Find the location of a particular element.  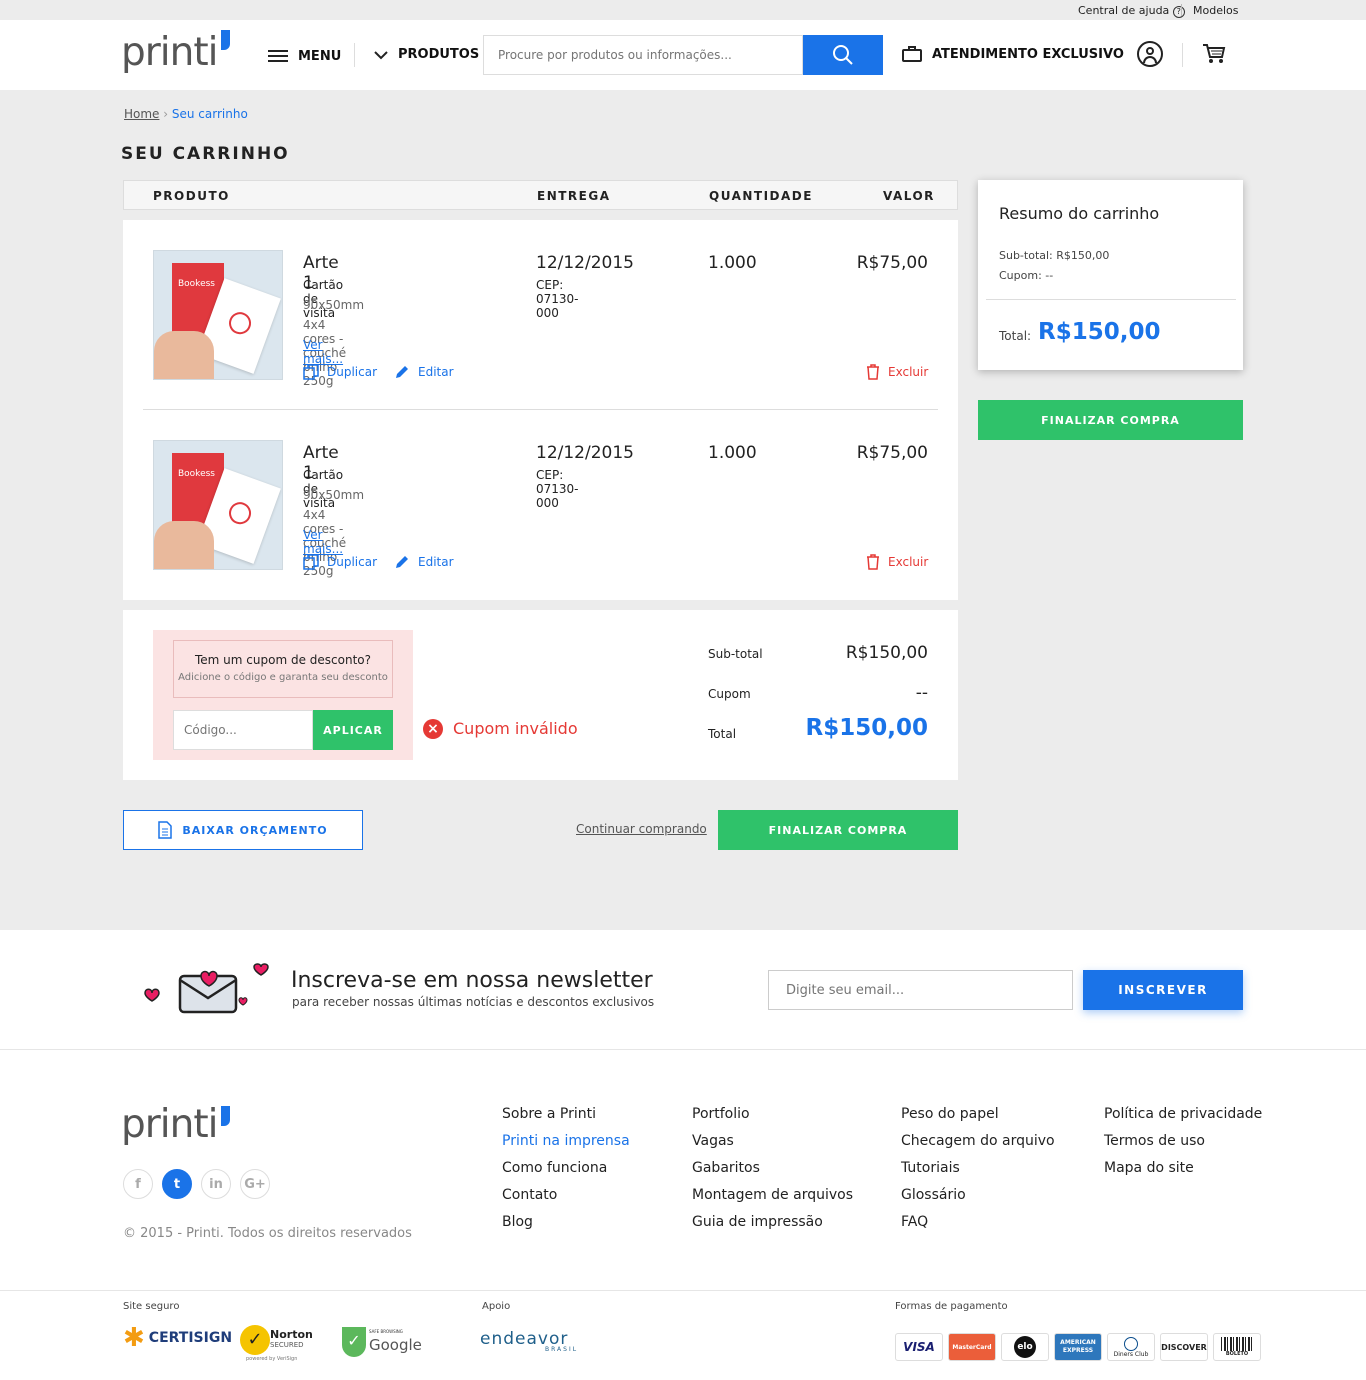

footer-link-privacy: Política de privacidade is located at coordinates (1183, 1114).